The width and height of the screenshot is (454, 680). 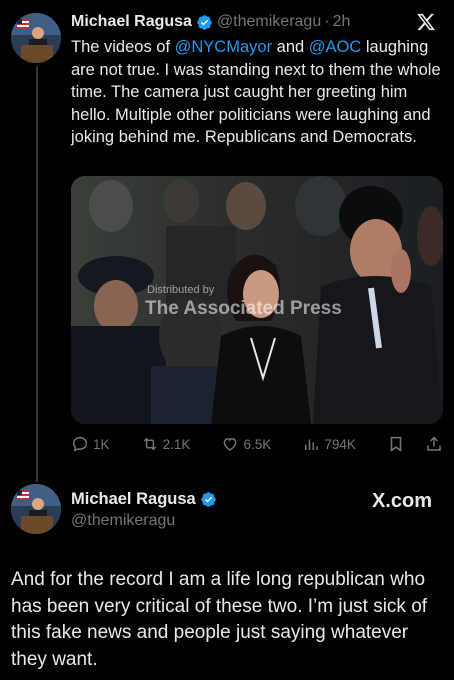 What do you see at coordinates (149, 444) in the screenshot?
I see `retweet-icon` at bounding box center [149, 444].